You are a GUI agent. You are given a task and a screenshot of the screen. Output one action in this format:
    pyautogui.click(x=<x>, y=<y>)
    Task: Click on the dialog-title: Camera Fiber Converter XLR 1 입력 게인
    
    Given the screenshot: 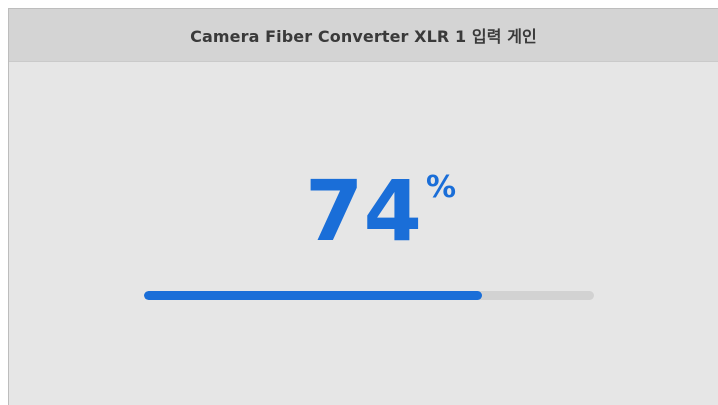 What is the action you would take?
    pyautogui.click(x=363, y=36)
    